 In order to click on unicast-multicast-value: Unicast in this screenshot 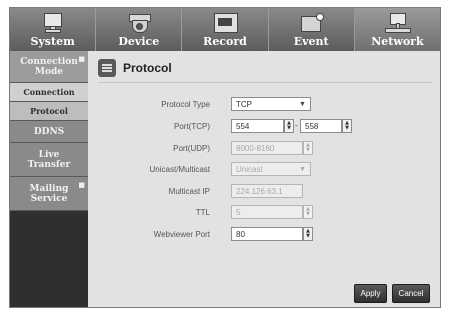, I will do `click(249, 169)`.